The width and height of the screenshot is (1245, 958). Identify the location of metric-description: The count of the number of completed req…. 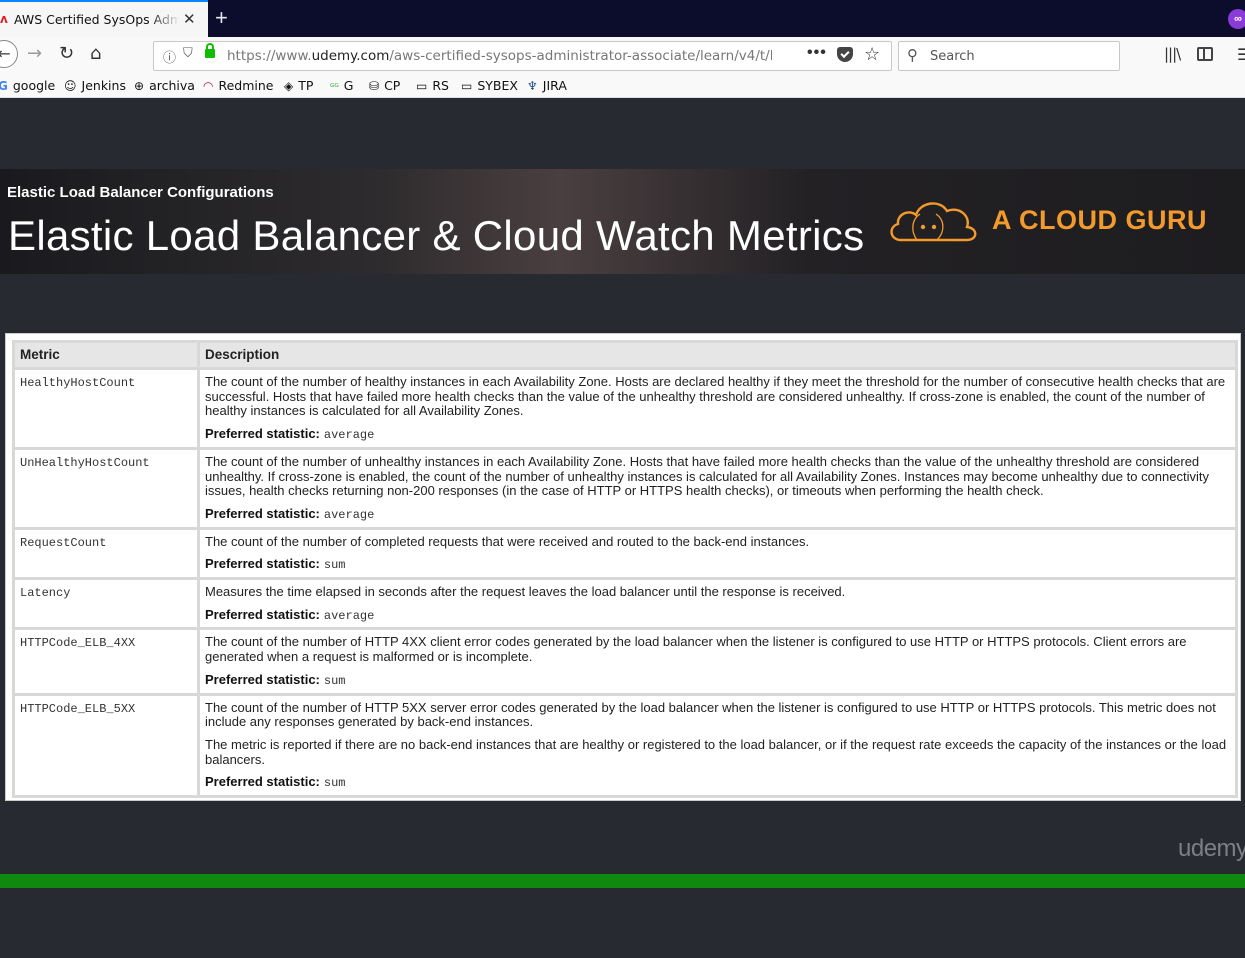
(507, 541).